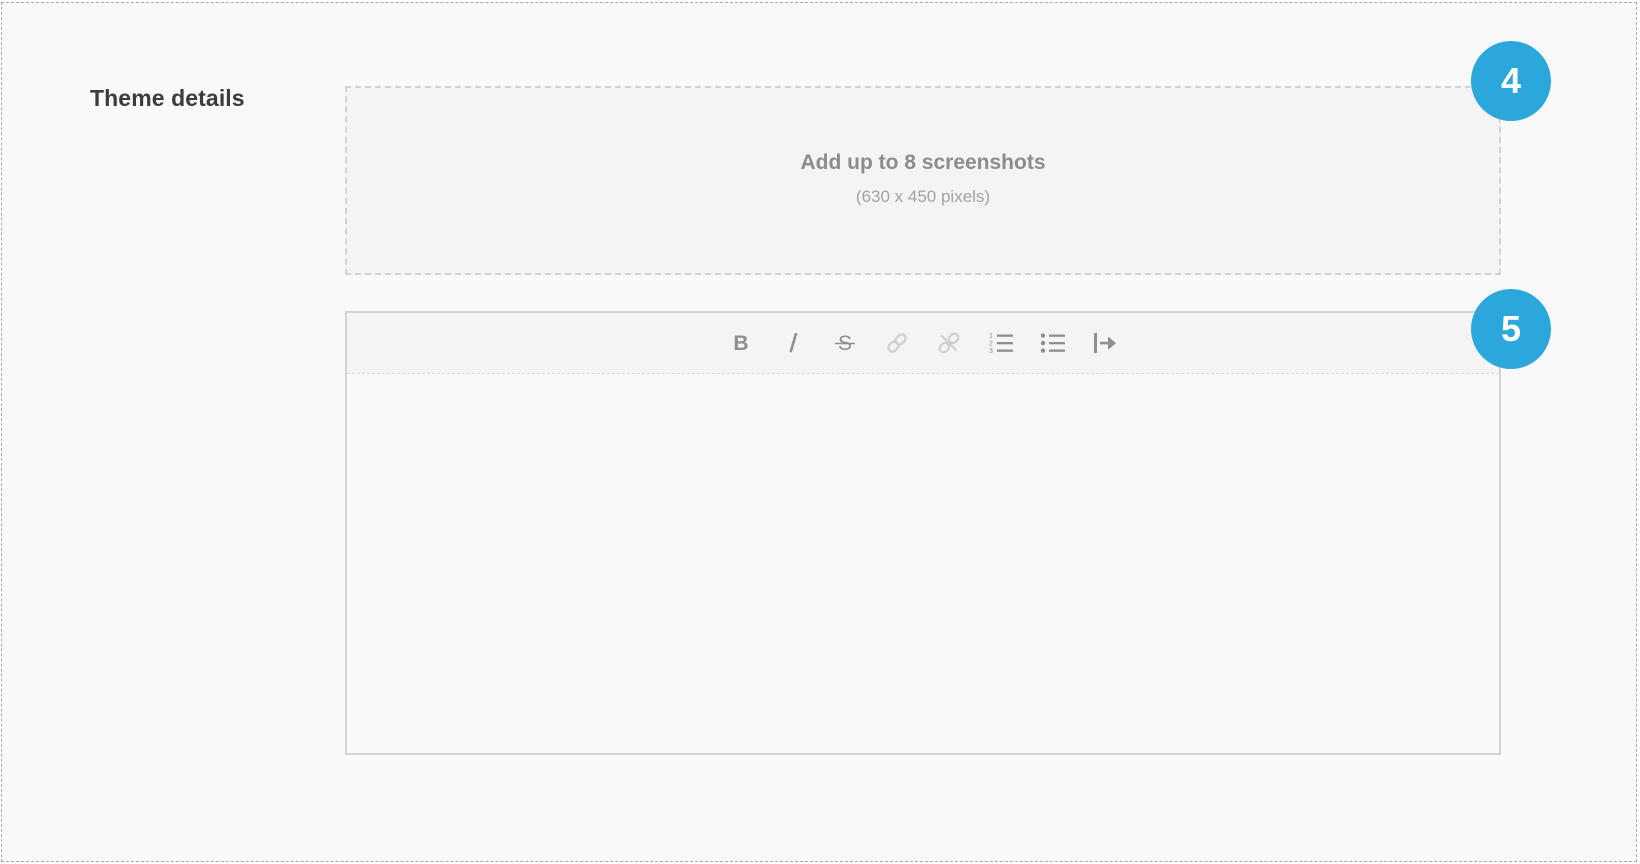  I want to click on editor-toolbar: B S 1 2 3, so click(923, 343).